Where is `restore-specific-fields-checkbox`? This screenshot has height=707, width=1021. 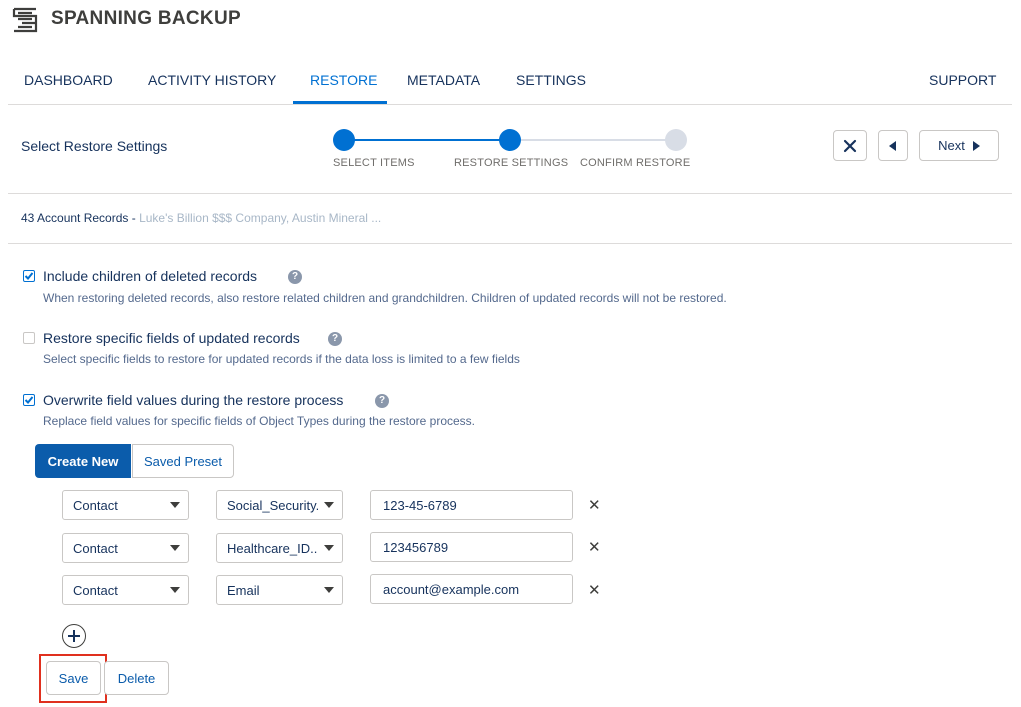 restore-specific-fields-checkbox is located at coordinates (29, 338).